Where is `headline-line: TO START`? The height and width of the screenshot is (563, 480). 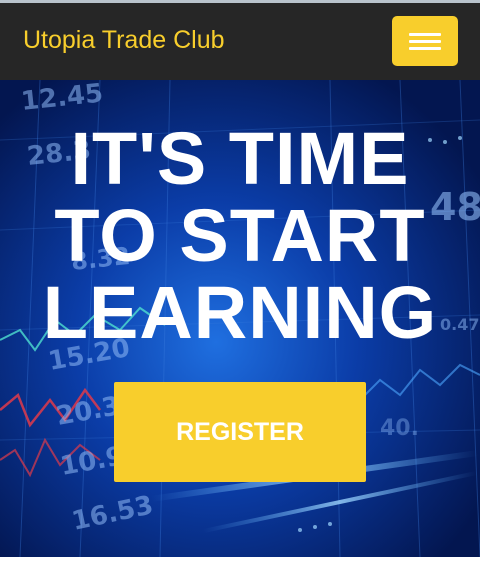 headline-line: TO START is located at coordinates (240, 235).